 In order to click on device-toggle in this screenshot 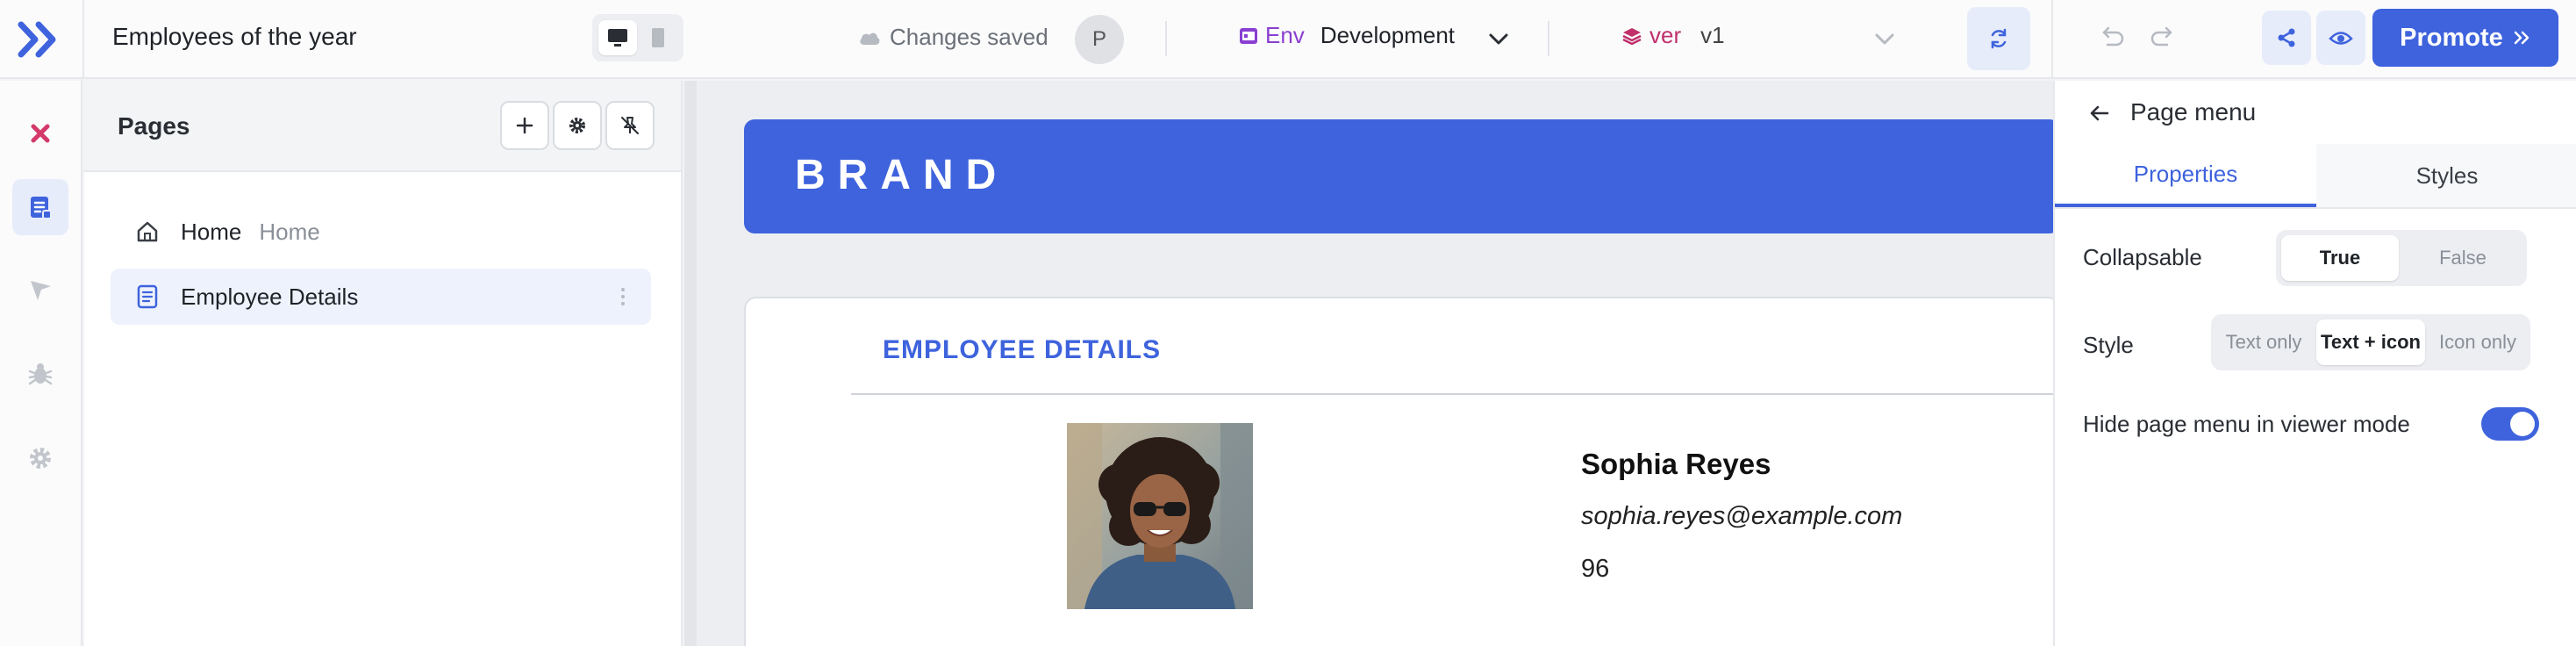, I will do `click(637, 37)`.